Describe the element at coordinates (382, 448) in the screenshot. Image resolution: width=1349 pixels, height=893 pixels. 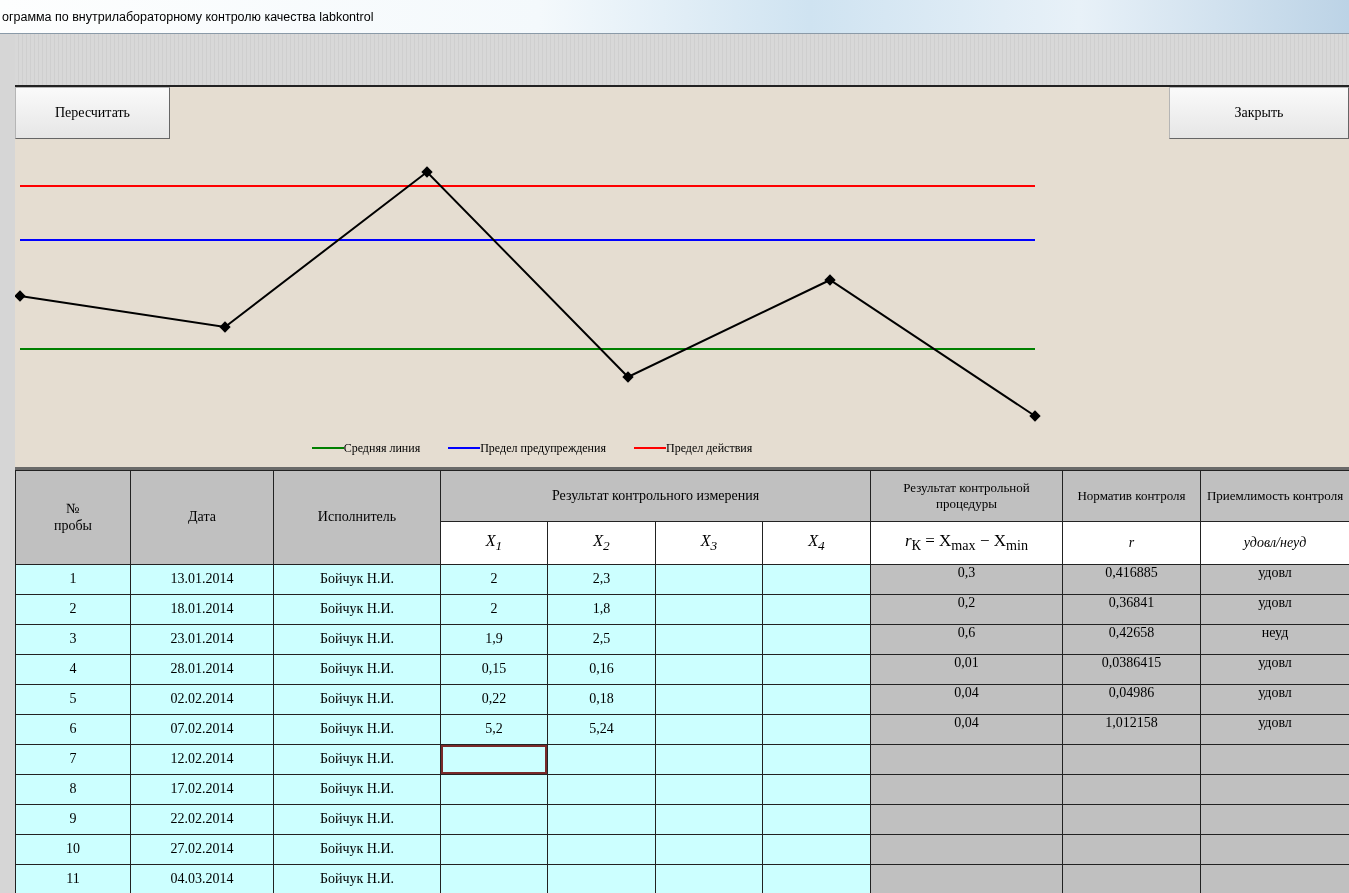
I see `legend-label: Средняя линия` at that location.